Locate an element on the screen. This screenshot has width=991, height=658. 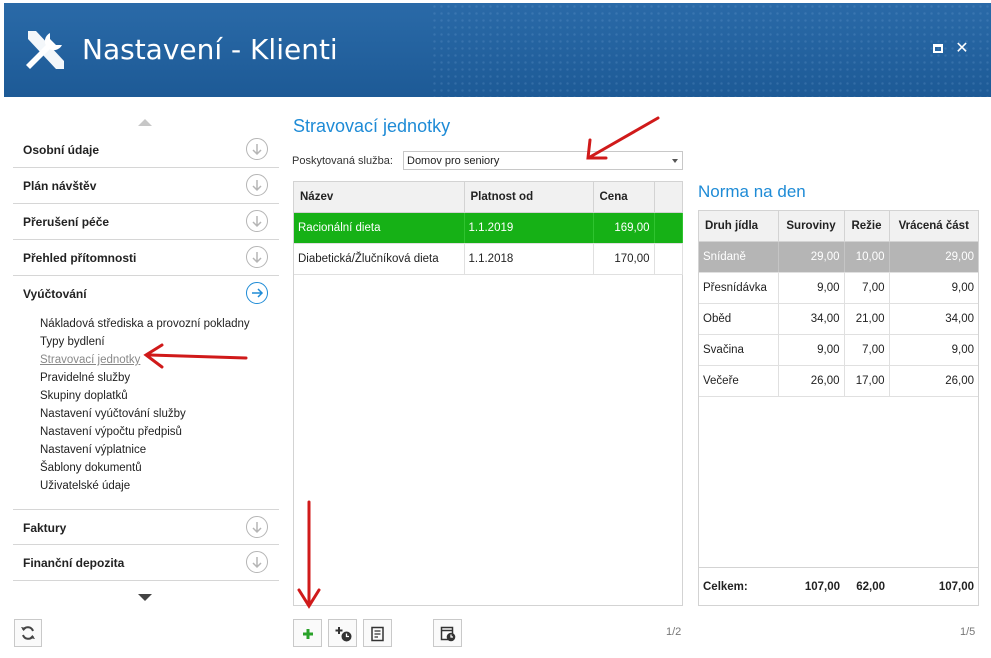
nav-section-plan-navstev: Plán návštěv is located at coordinates (146, 186).